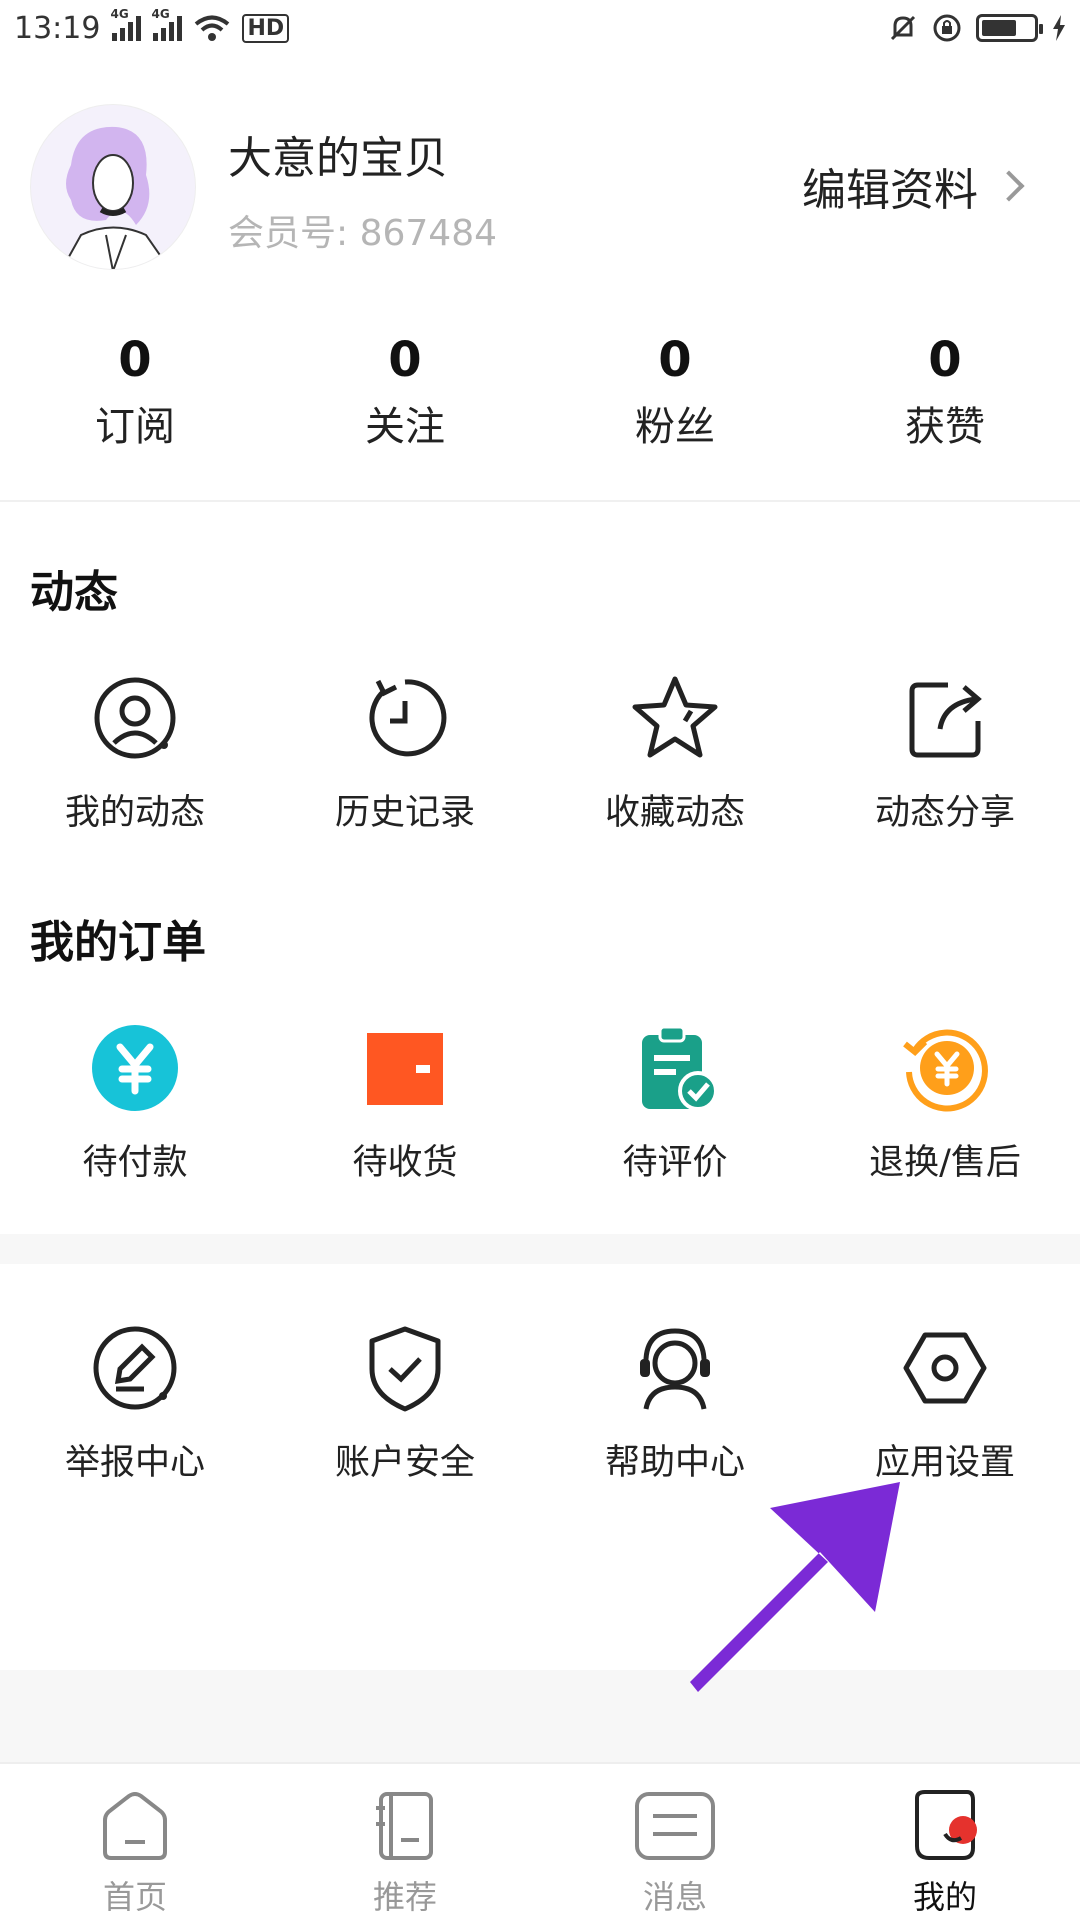 The width and height of the screenshot is (1080, 1920). What do you see at coordinates (540, 1716) in the screenshot?
I see `bottom-spacer` at bounding box center [540, 1716].